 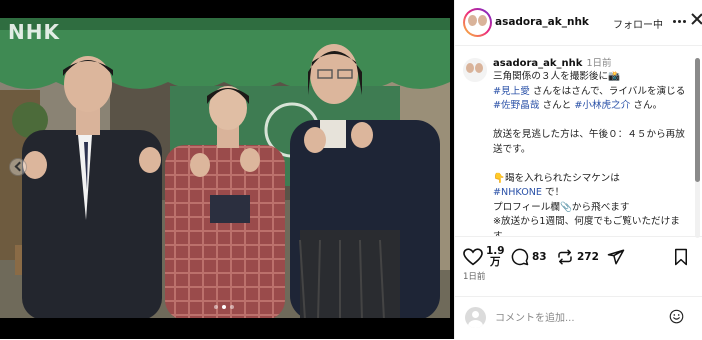 I want to click on comment-composer, so click(x=578, y=318).